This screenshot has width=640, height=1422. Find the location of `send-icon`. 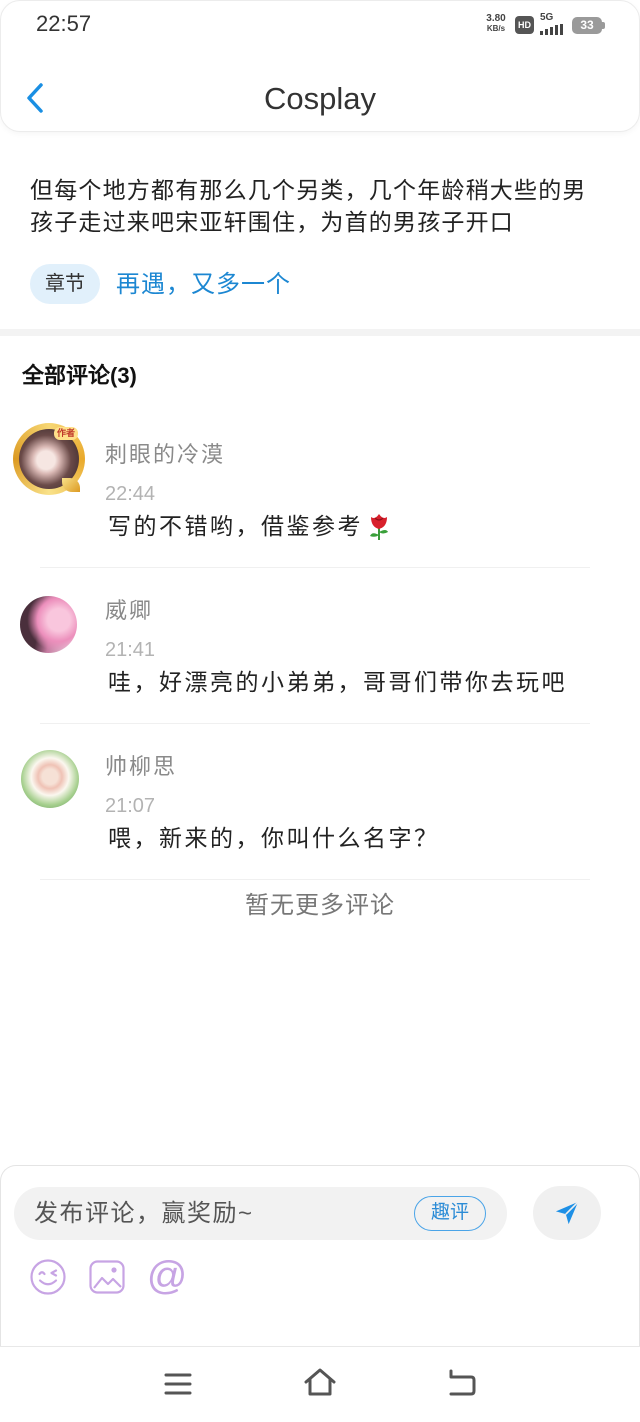

send-icon is located at coordinates (567, 1213).